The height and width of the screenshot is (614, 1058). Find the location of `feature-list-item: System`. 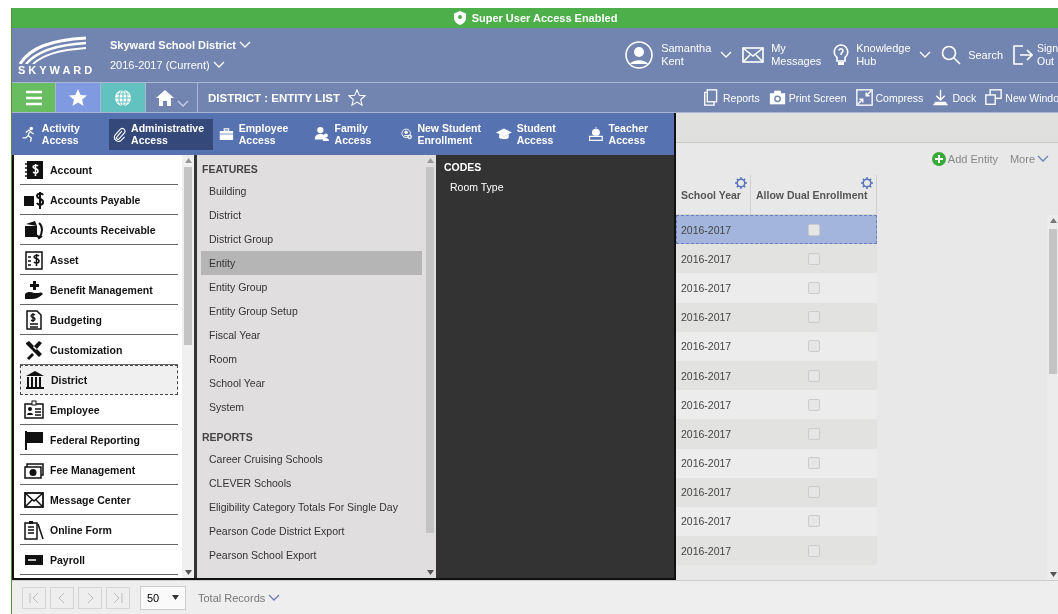

feature-list-item: System is located at coordinates (311, 407).